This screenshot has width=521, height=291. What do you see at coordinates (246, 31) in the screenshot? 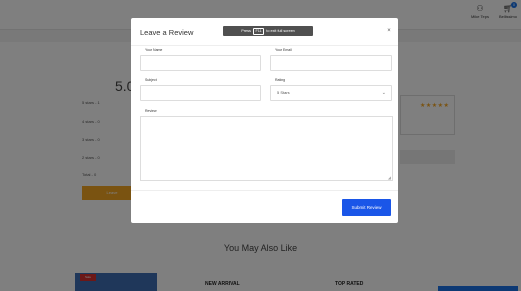
I see `fullscreen-notice-prefix: Press` at bounding box center [246, 31].